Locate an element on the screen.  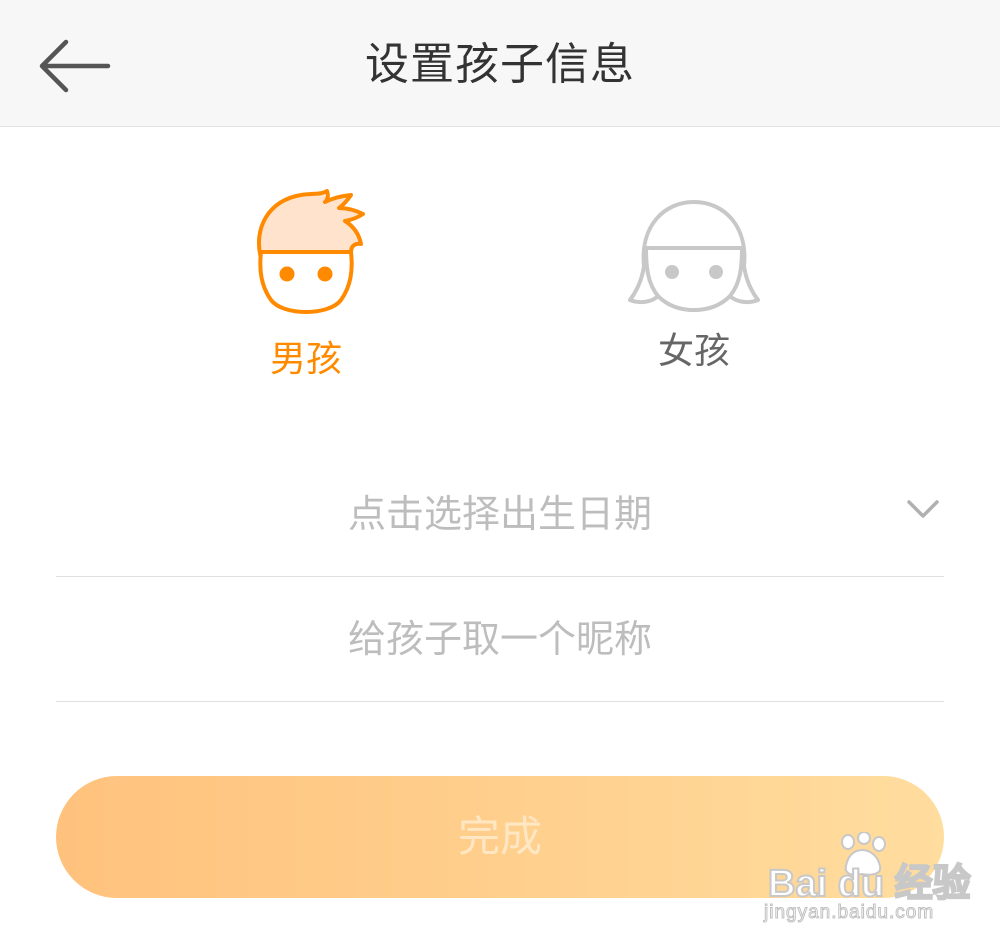
gender-option-boy: 男孩 is located at coordinates (306, 284).